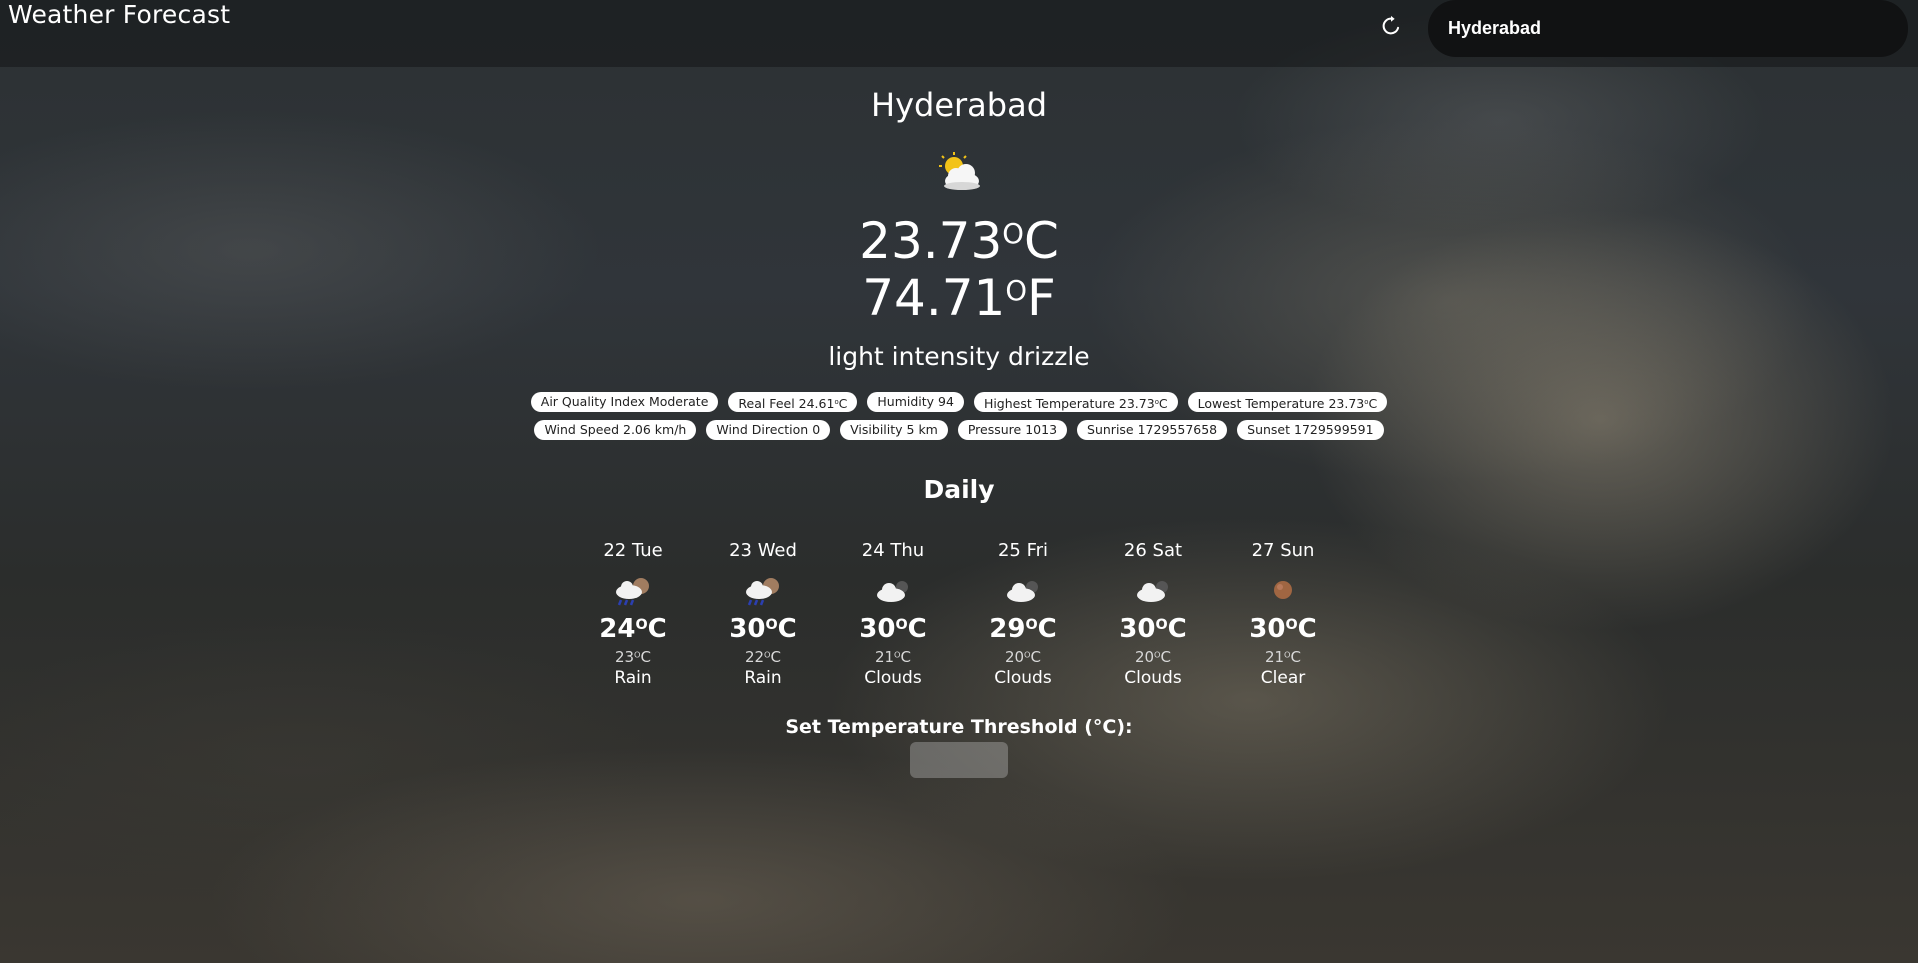 This screenshot has width=1918, height=963. Describe the element at coordinates (624, 402) in the screenshot. I see `chip-air-quality: Air Quality Index Moderate` at that location.